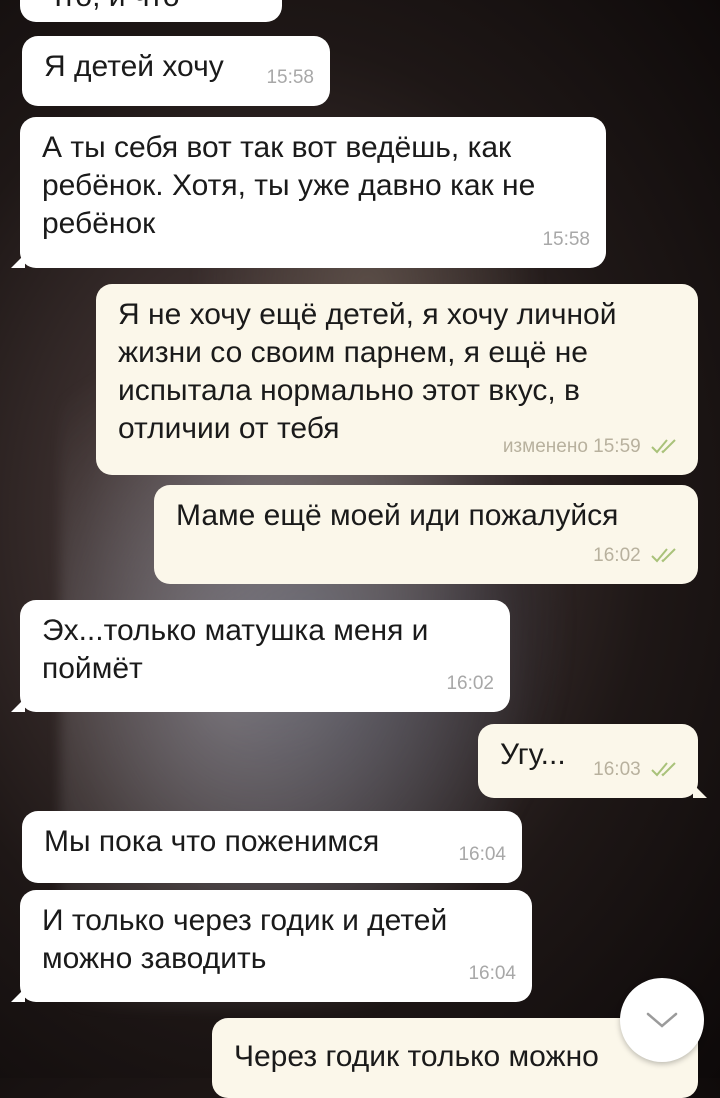 This screenshot has width=720, height=1098. I want to click on message-text: Эх...только матушка меня и поймёт, so click(235, 649).